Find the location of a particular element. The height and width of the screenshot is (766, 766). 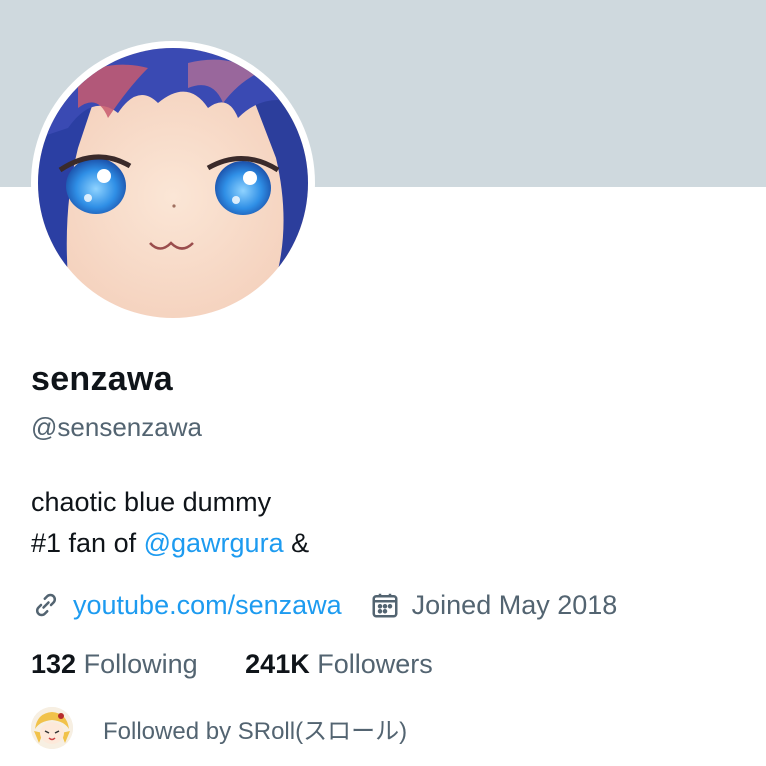

website-link: youtube.com/senzawa is located at coordinates (207, 605).